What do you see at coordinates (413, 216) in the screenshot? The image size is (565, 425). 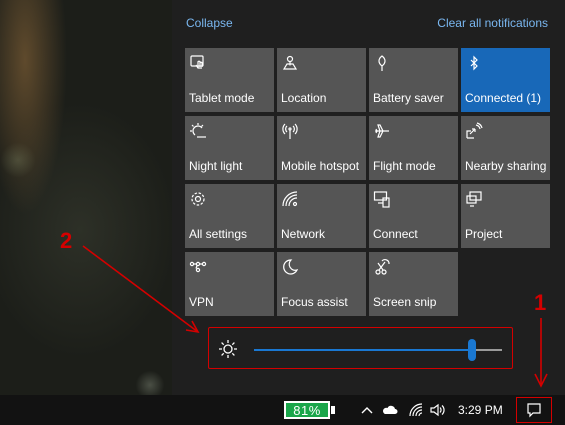 I see `tile-connect: Connect` at bounding box center [413, 216].